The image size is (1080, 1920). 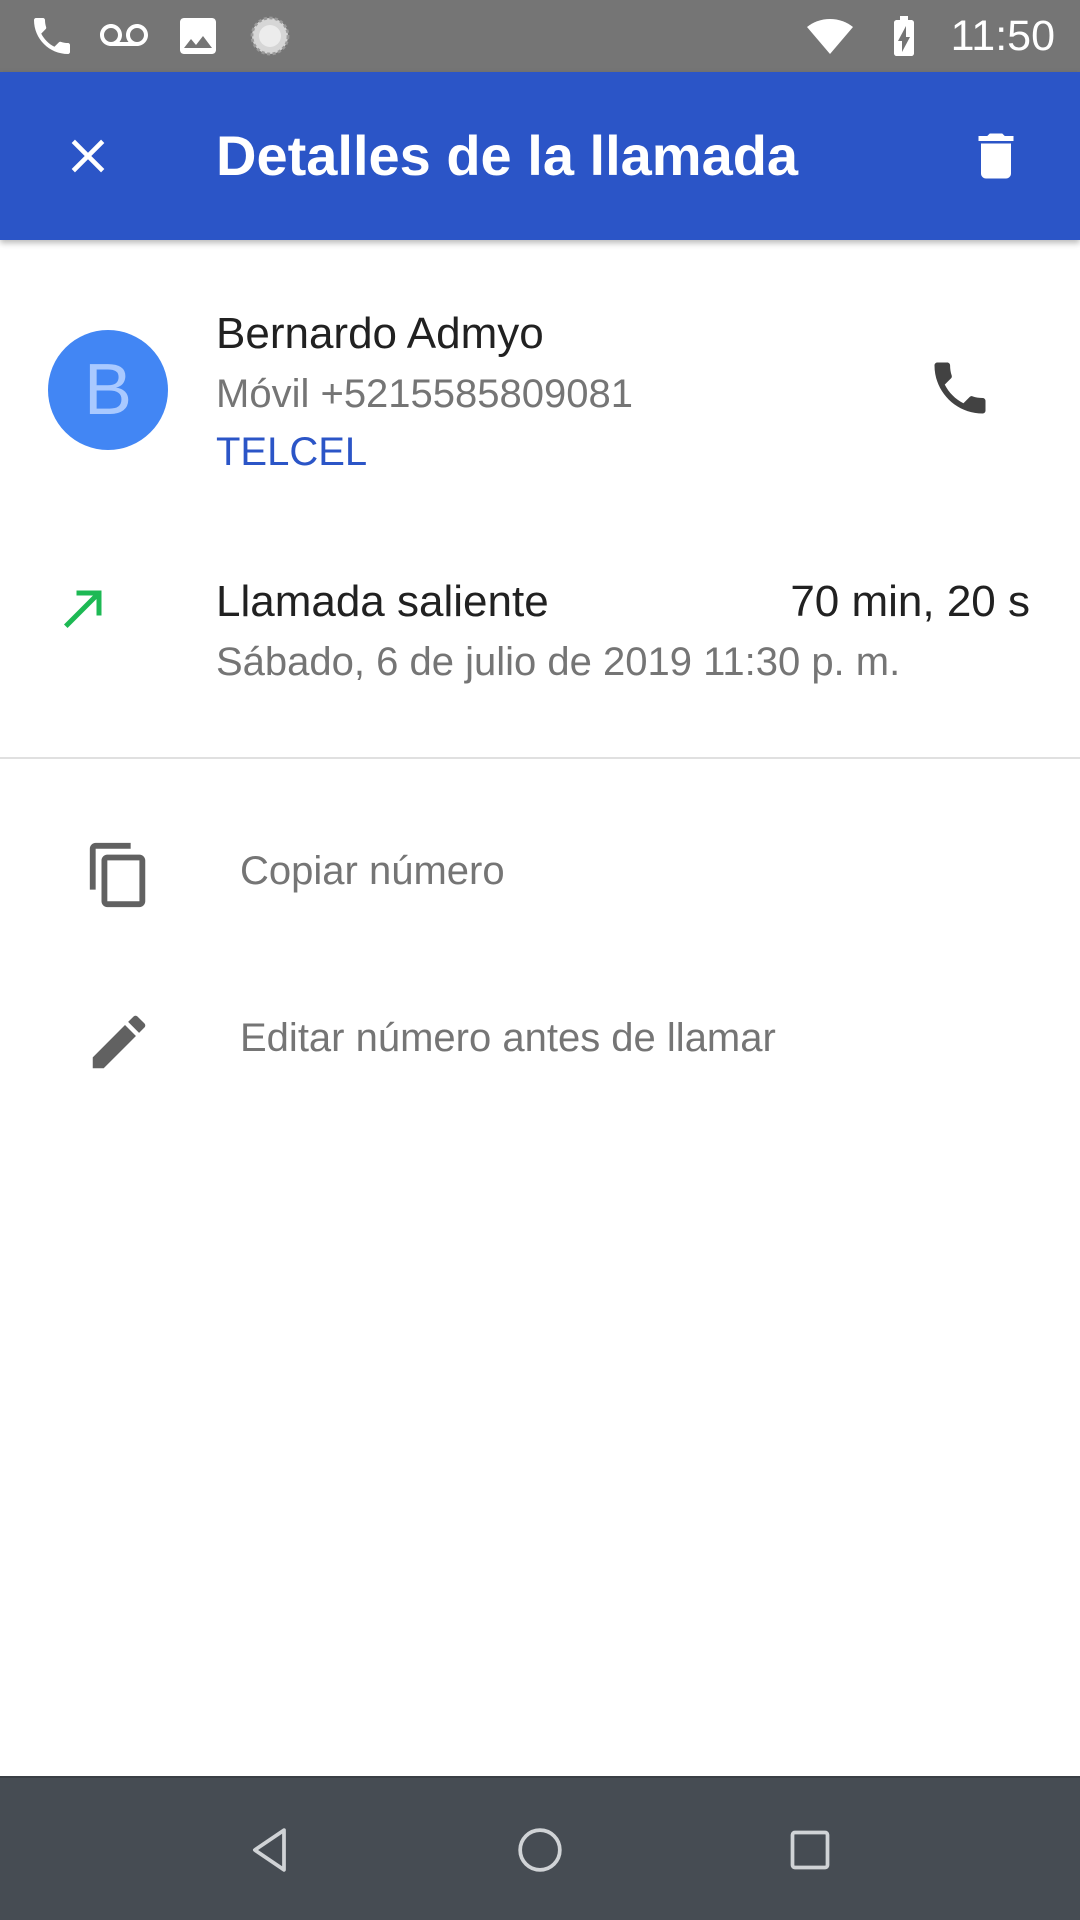 What do you see at coordinates (540, 758) in the screenshot?
I see `divider` at bounding box center [540, 758].